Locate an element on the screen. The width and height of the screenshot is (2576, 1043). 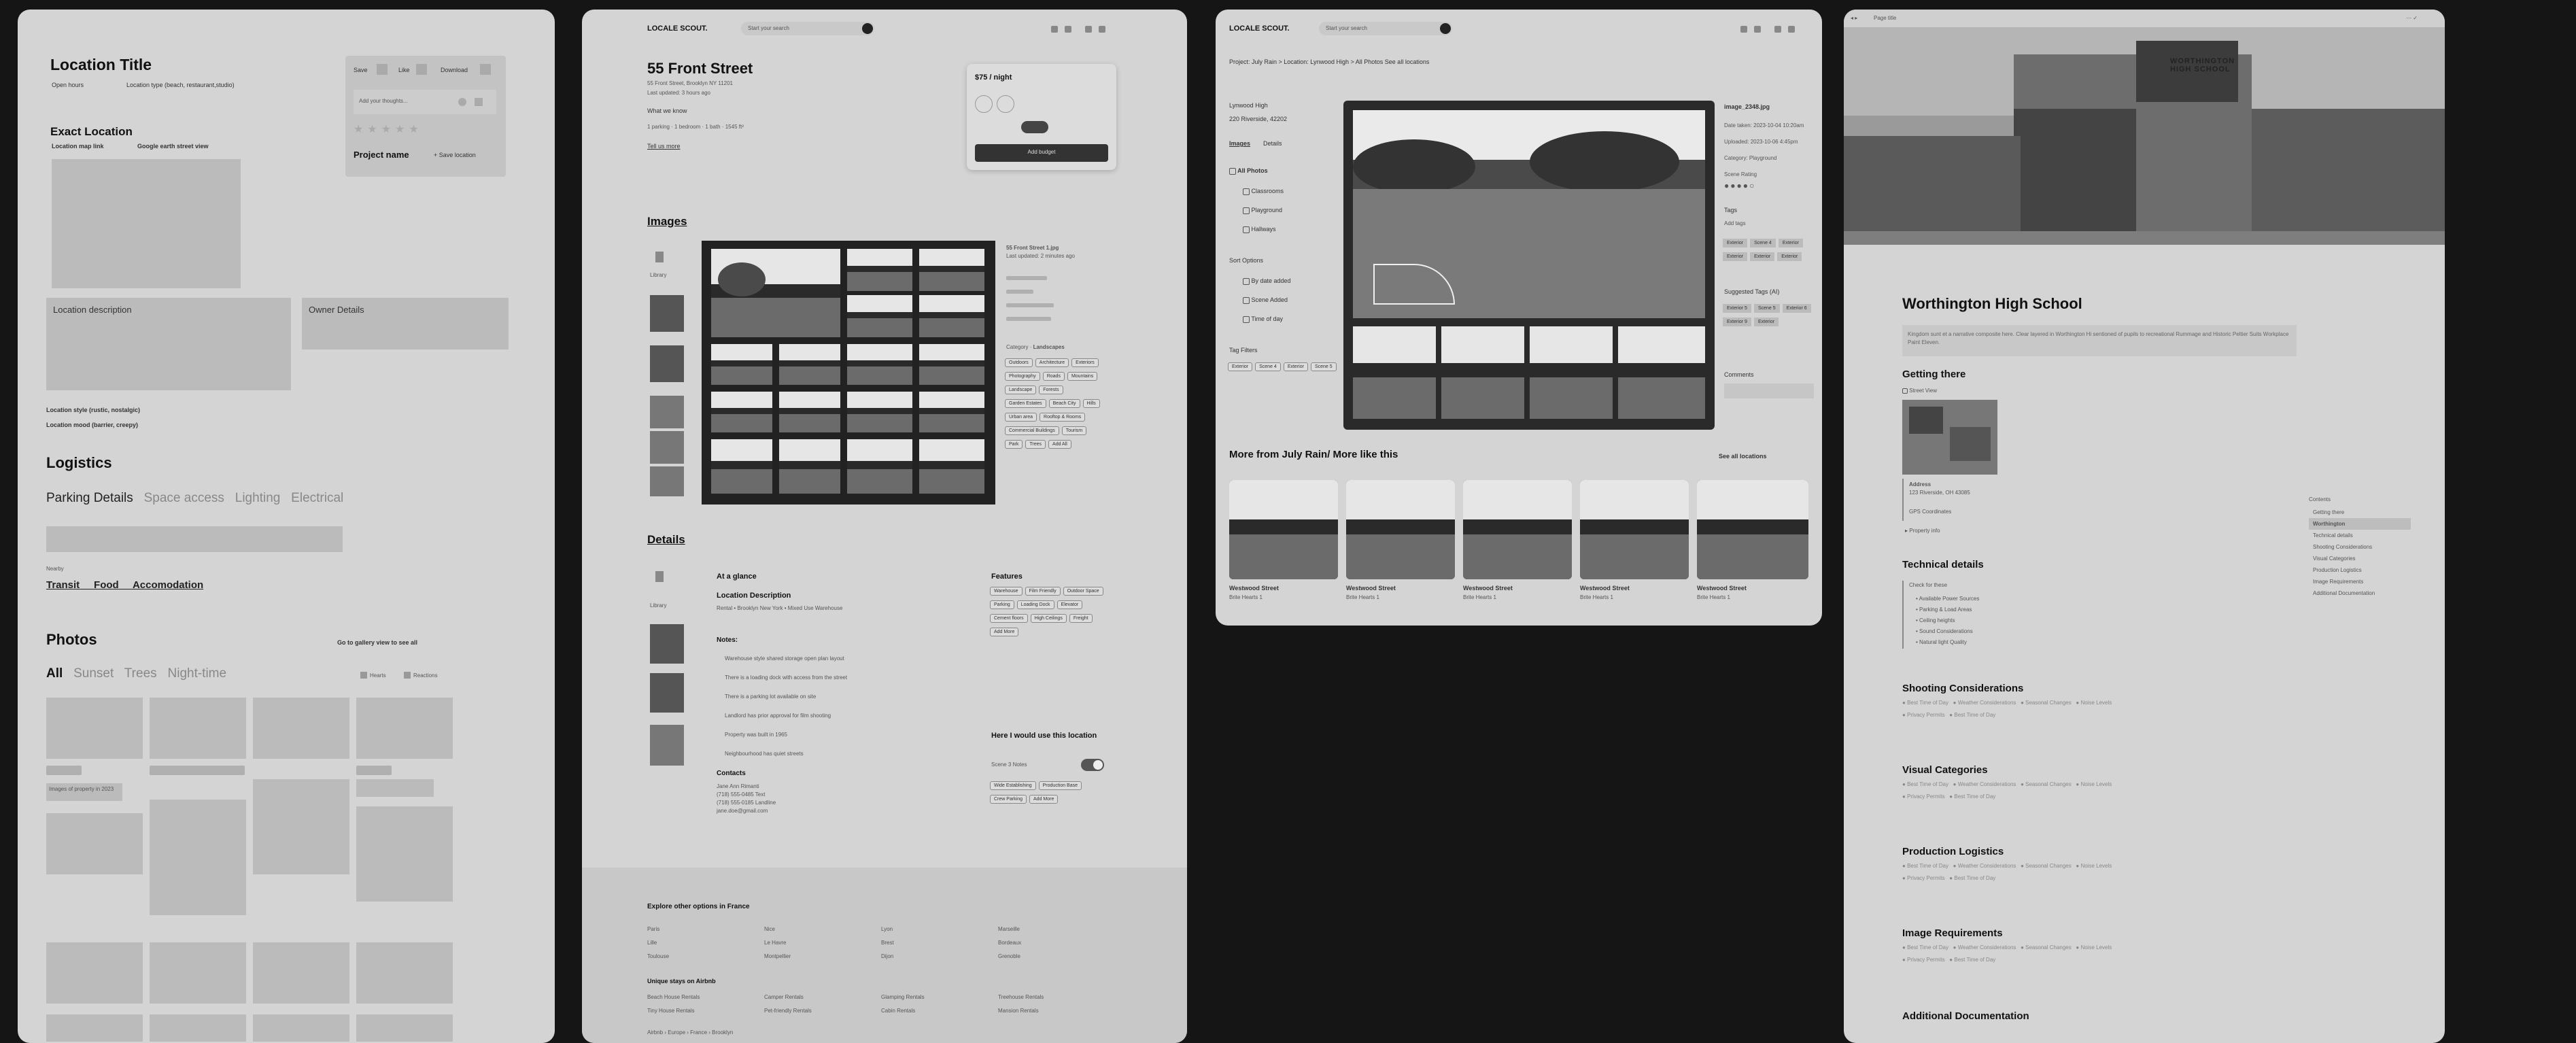
add-budget-button: Add budget is located at coordinates (1041, 153).